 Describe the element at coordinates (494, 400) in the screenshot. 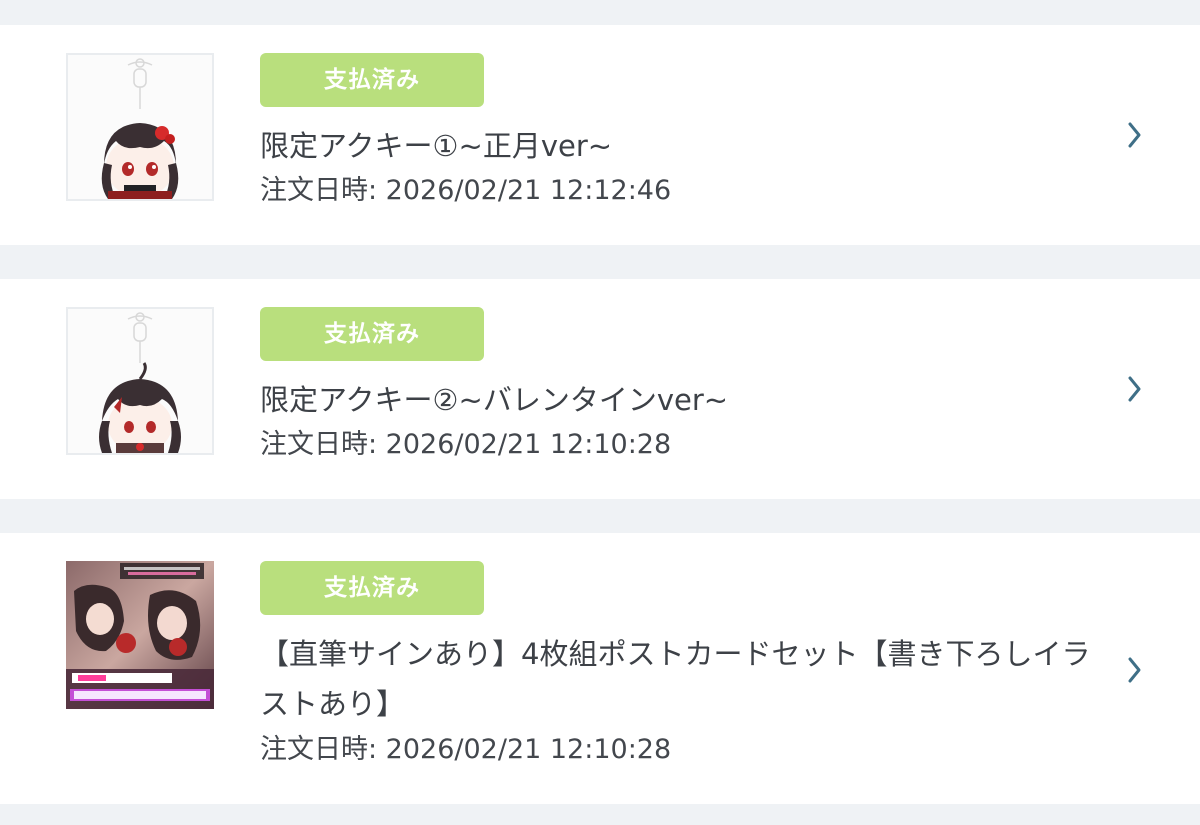

I see `product-title: 限定アクキー②~バレンタインver~` at that location.